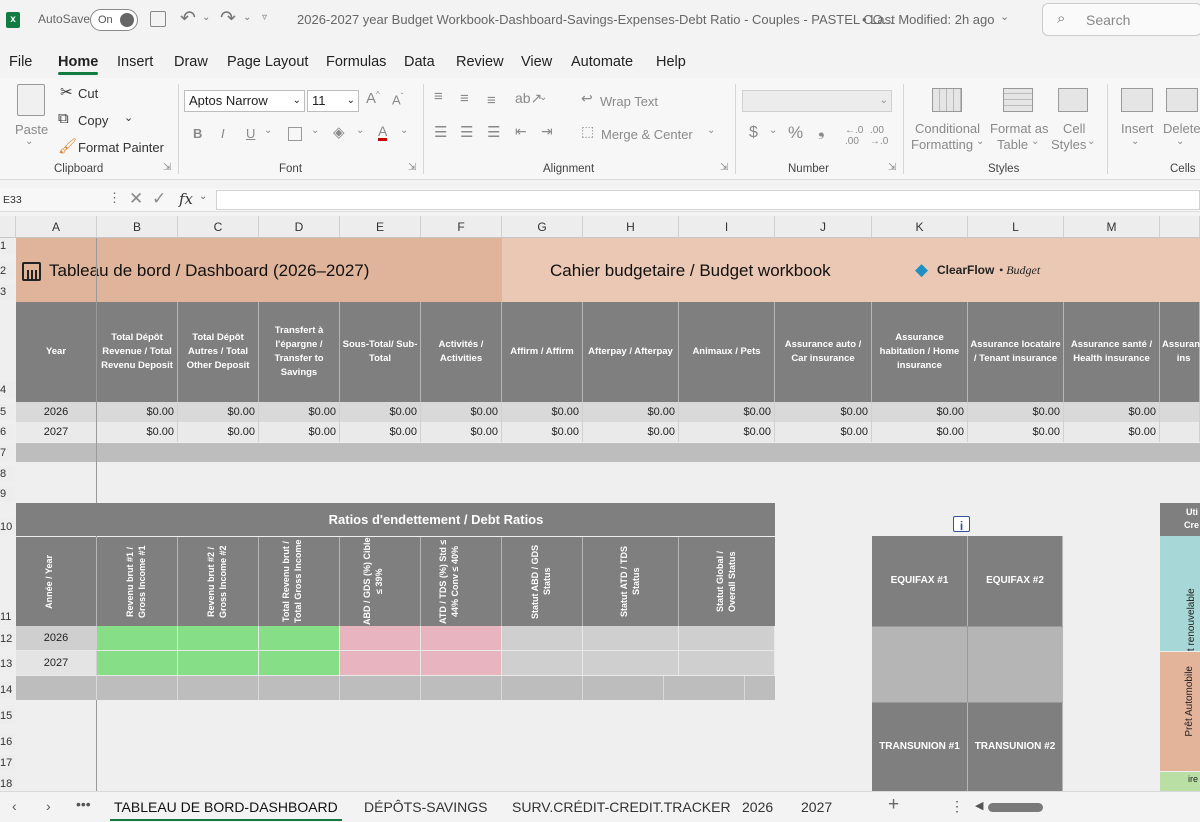 Image resolution: width=1200 pixels, height=822 pixels. What do you see at coordinates (1181, 128) in the screenshot?
I see `delete-cells-button: Delete` at bounding box center [1181, 128].